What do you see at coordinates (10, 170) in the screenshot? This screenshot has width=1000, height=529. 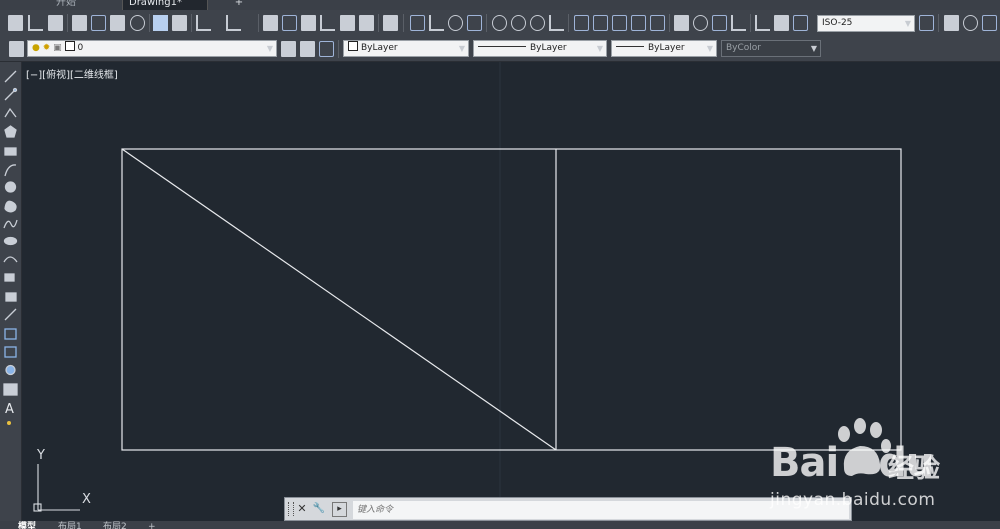 I see `arc-icon` at bounding box center [10, 170].